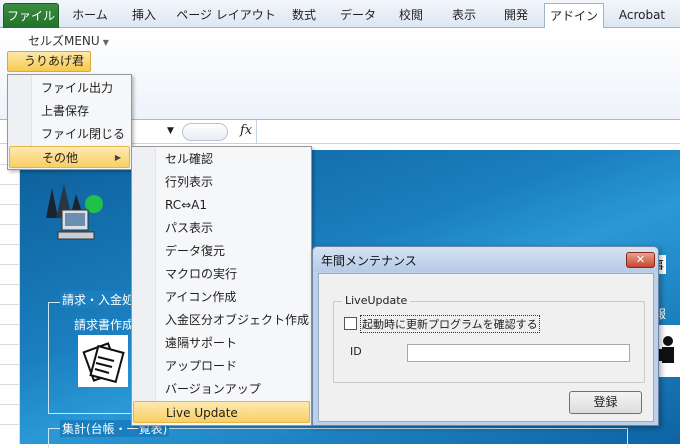 The width and height of the screenshot is (680, 448). I want to click on menu-item-upload: アップロード, so click(221, 366).